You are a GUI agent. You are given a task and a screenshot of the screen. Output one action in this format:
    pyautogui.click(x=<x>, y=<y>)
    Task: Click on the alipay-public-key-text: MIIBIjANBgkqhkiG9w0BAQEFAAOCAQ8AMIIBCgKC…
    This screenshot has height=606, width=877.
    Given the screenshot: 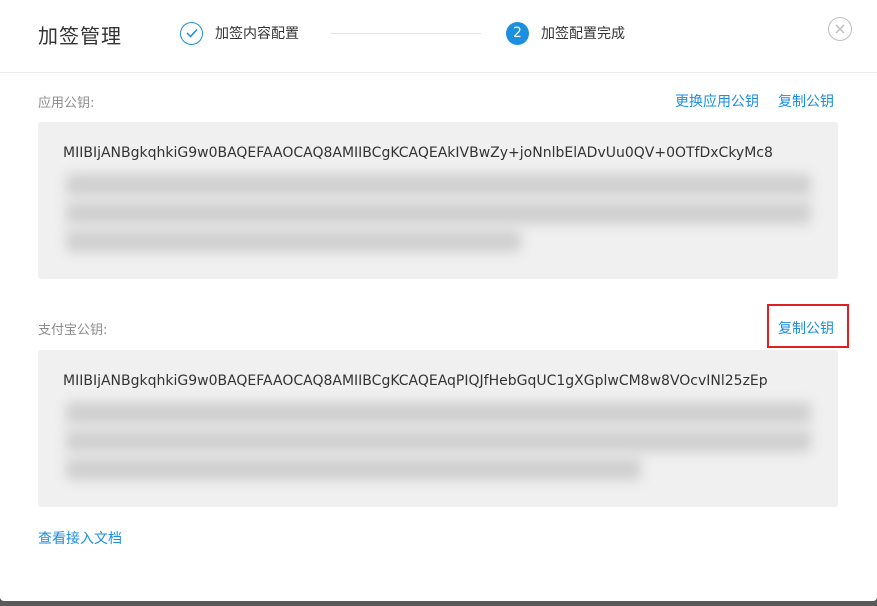 What is the action you would take?
    pyautogui.click(x=415, y=381)
    